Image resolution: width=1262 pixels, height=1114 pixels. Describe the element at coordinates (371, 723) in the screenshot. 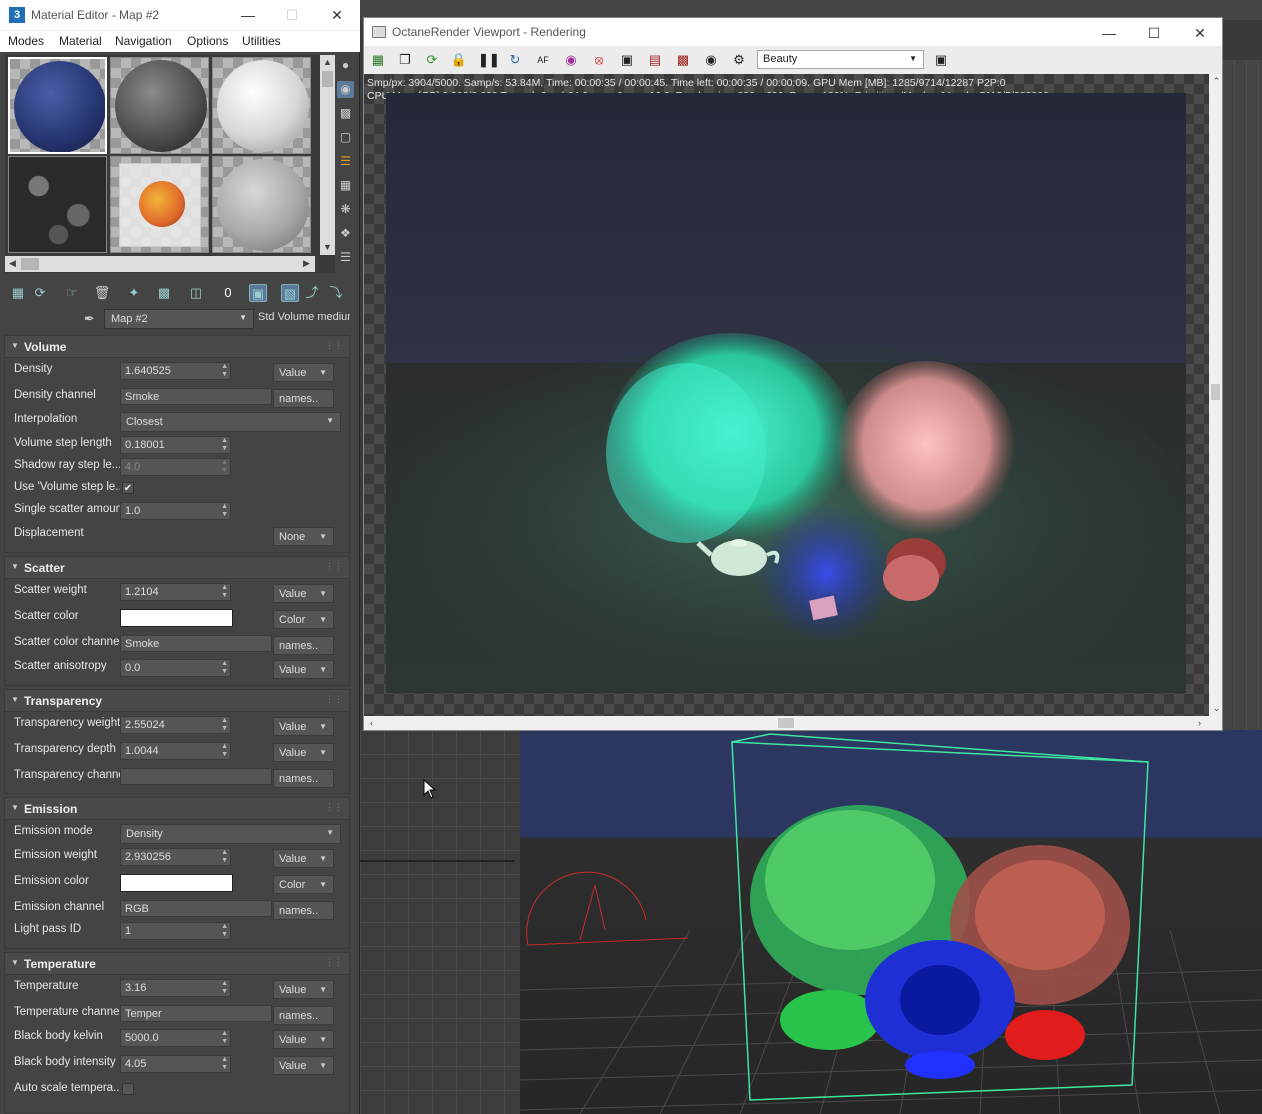

I see `scroll-left-icon: ‹` at that location.